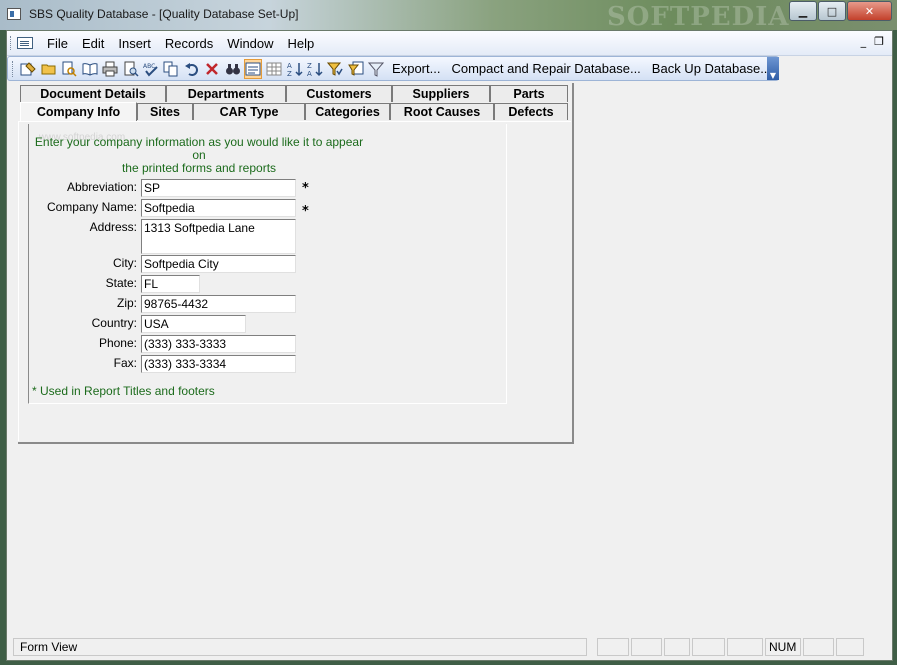 Image resolution: width=897 pixels, height=665 pixels. What do you see at coordinates (117, 343) in the screenshot?
I see `phone-label: Phone:` at bounding box center [117, 343].